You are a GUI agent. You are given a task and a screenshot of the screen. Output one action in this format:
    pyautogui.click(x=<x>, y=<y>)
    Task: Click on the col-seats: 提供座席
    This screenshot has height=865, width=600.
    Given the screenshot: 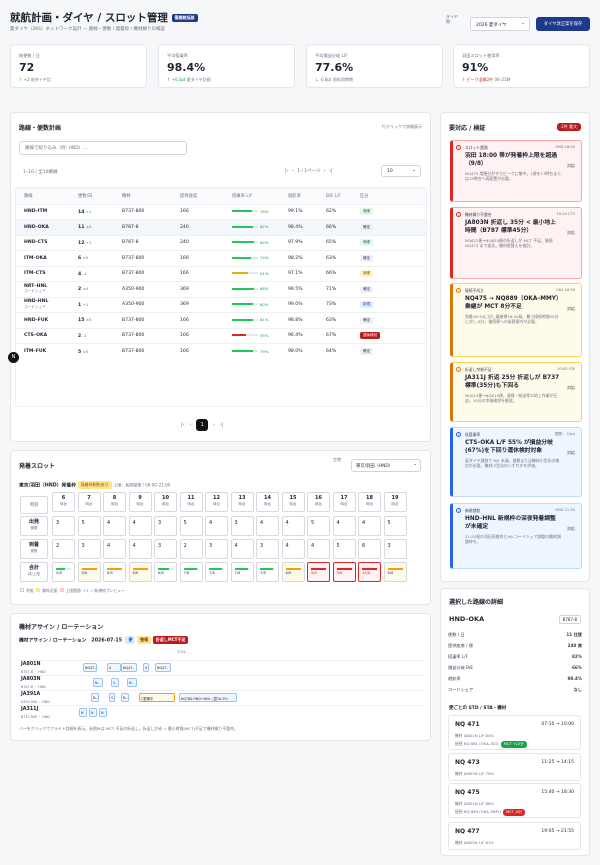 What is the action you would take?
    pyautogui.click(x=206, y=196)
    